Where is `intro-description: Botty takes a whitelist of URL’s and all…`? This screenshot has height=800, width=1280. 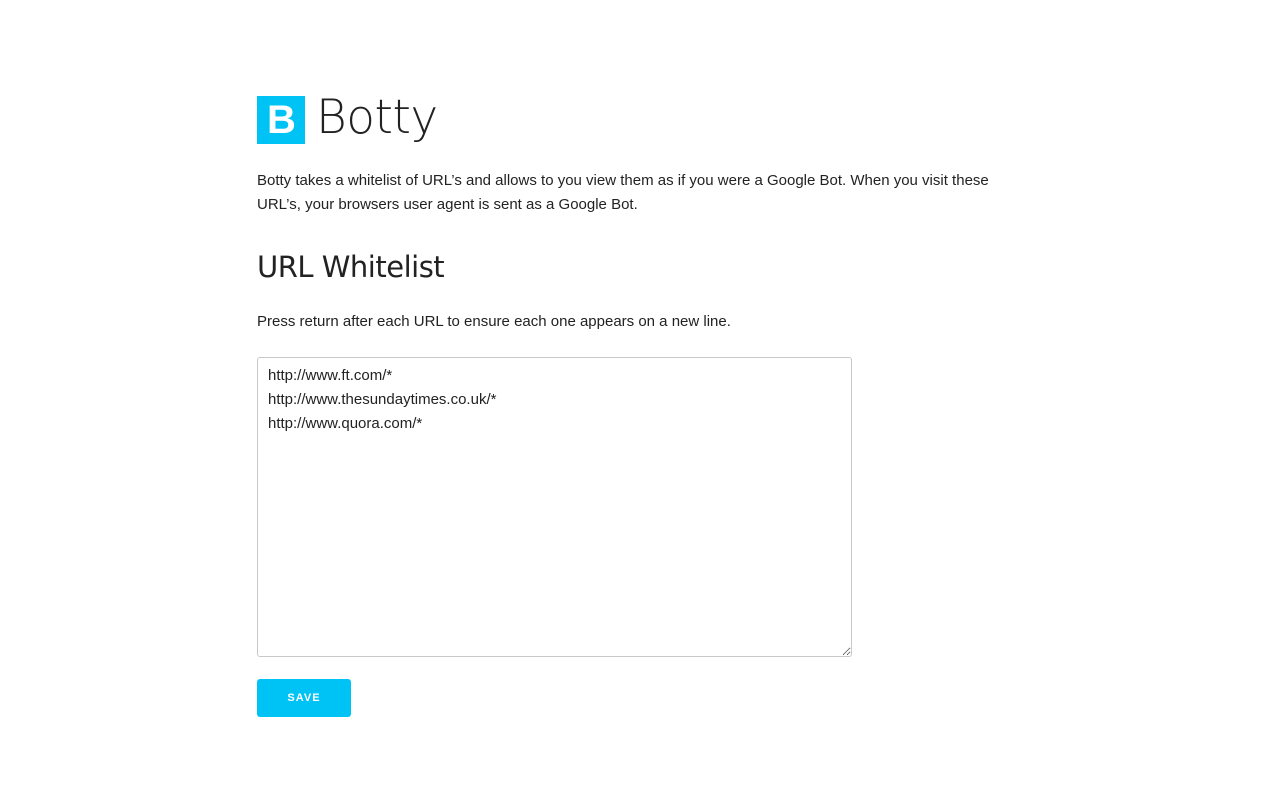 intro-description: Botty takes a whitelist of URL’s and all… is located at coordinates (623, 192).